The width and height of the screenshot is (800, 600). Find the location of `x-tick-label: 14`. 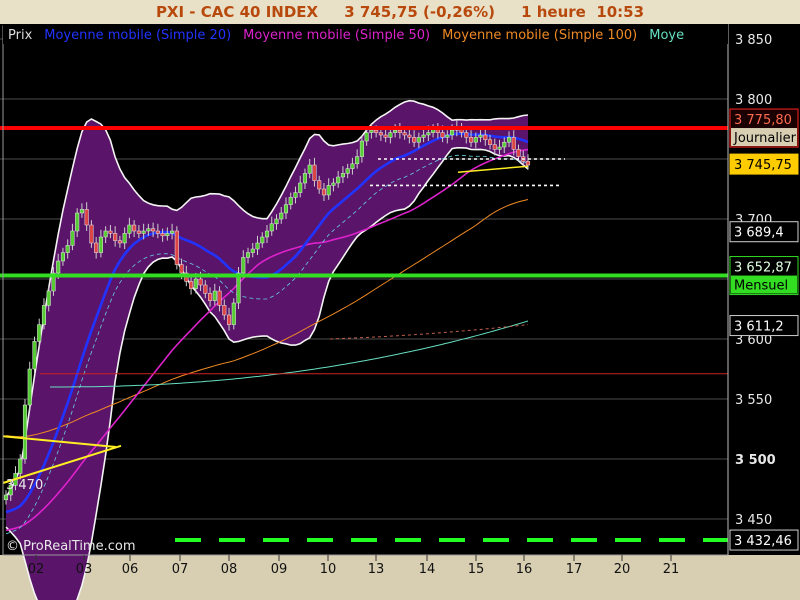

x-tick-label: 14 is located at coordinates (427, 569).